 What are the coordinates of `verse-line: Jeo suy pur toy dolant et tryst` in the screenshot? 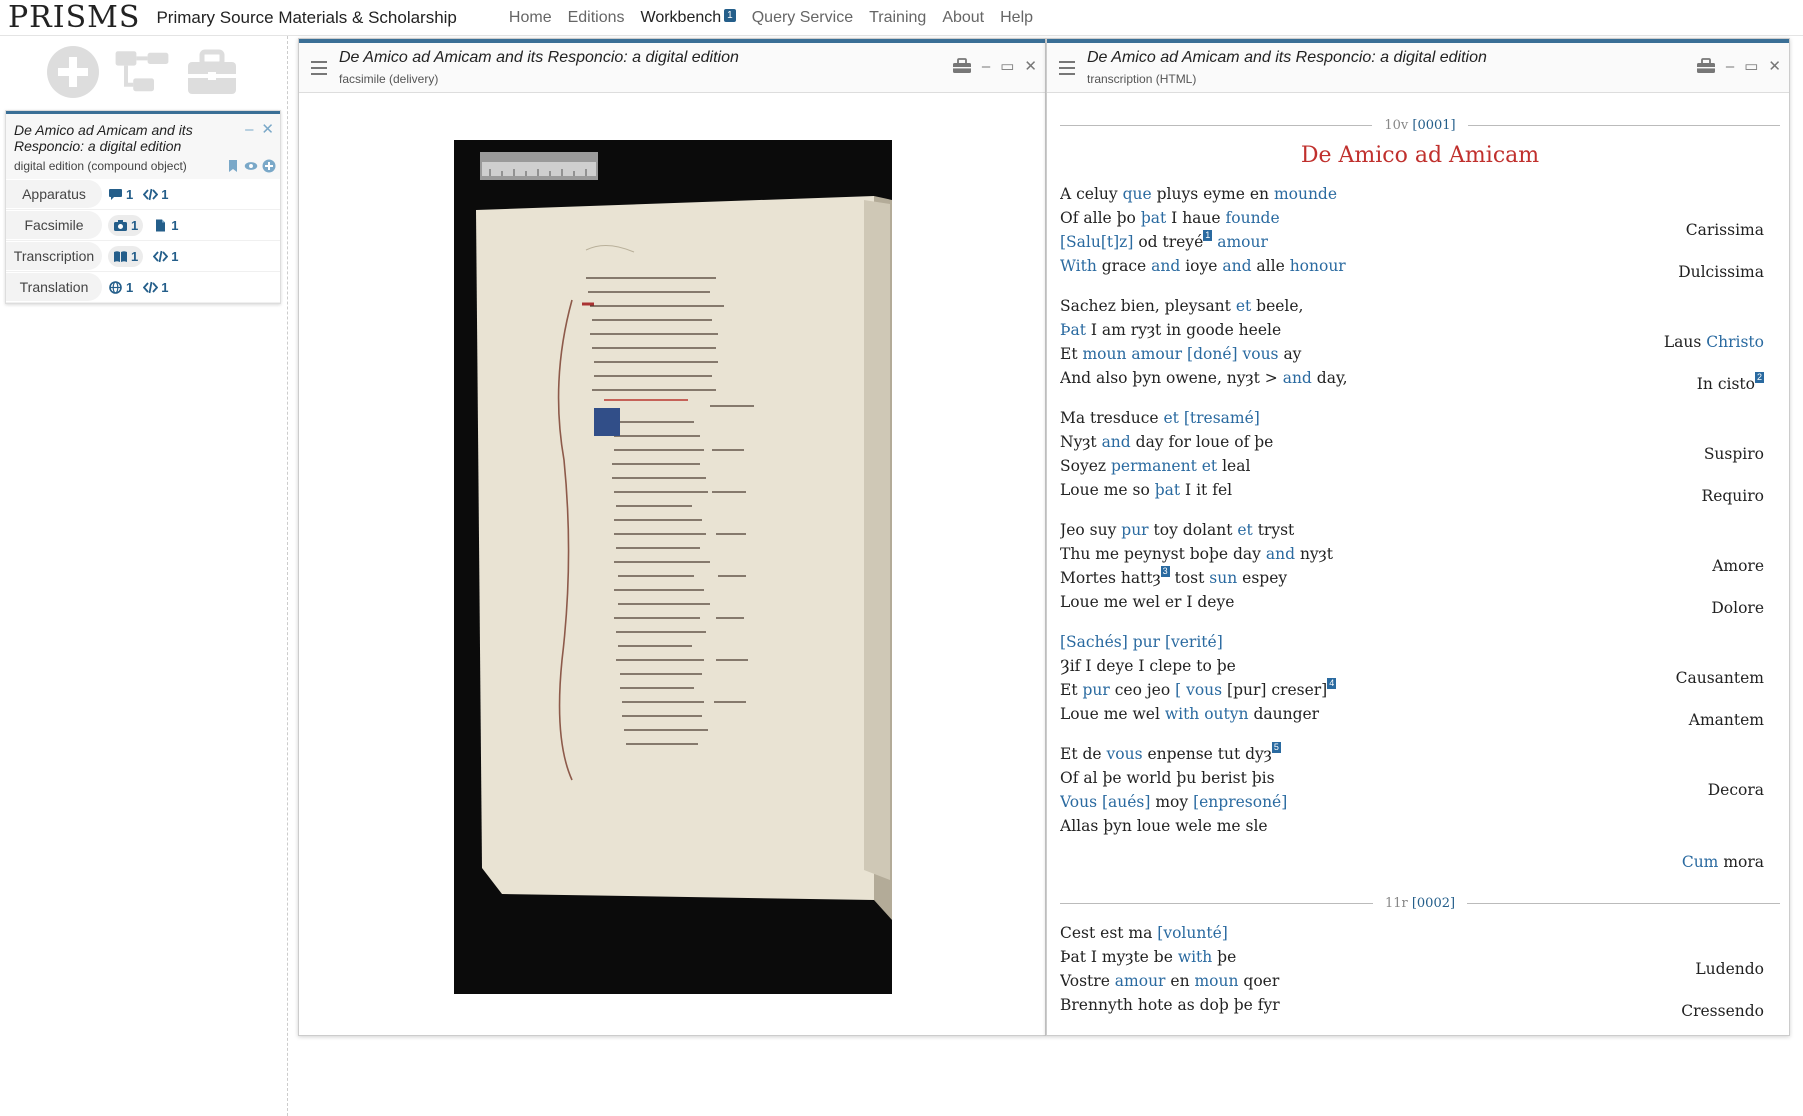 It's located at (1177, 530).